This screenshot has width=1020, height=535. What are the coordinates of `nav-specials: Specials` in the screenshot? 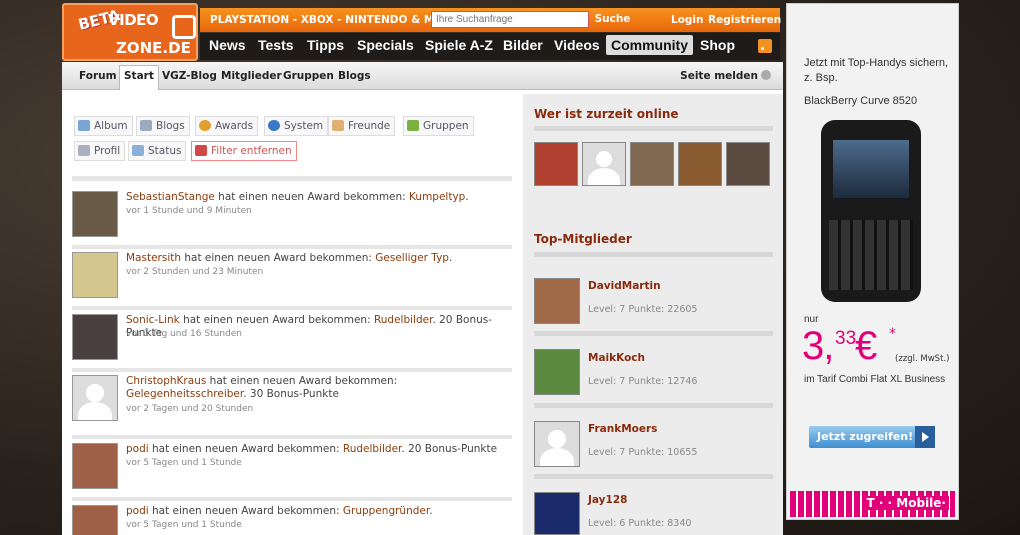 It's located at (385, 45).